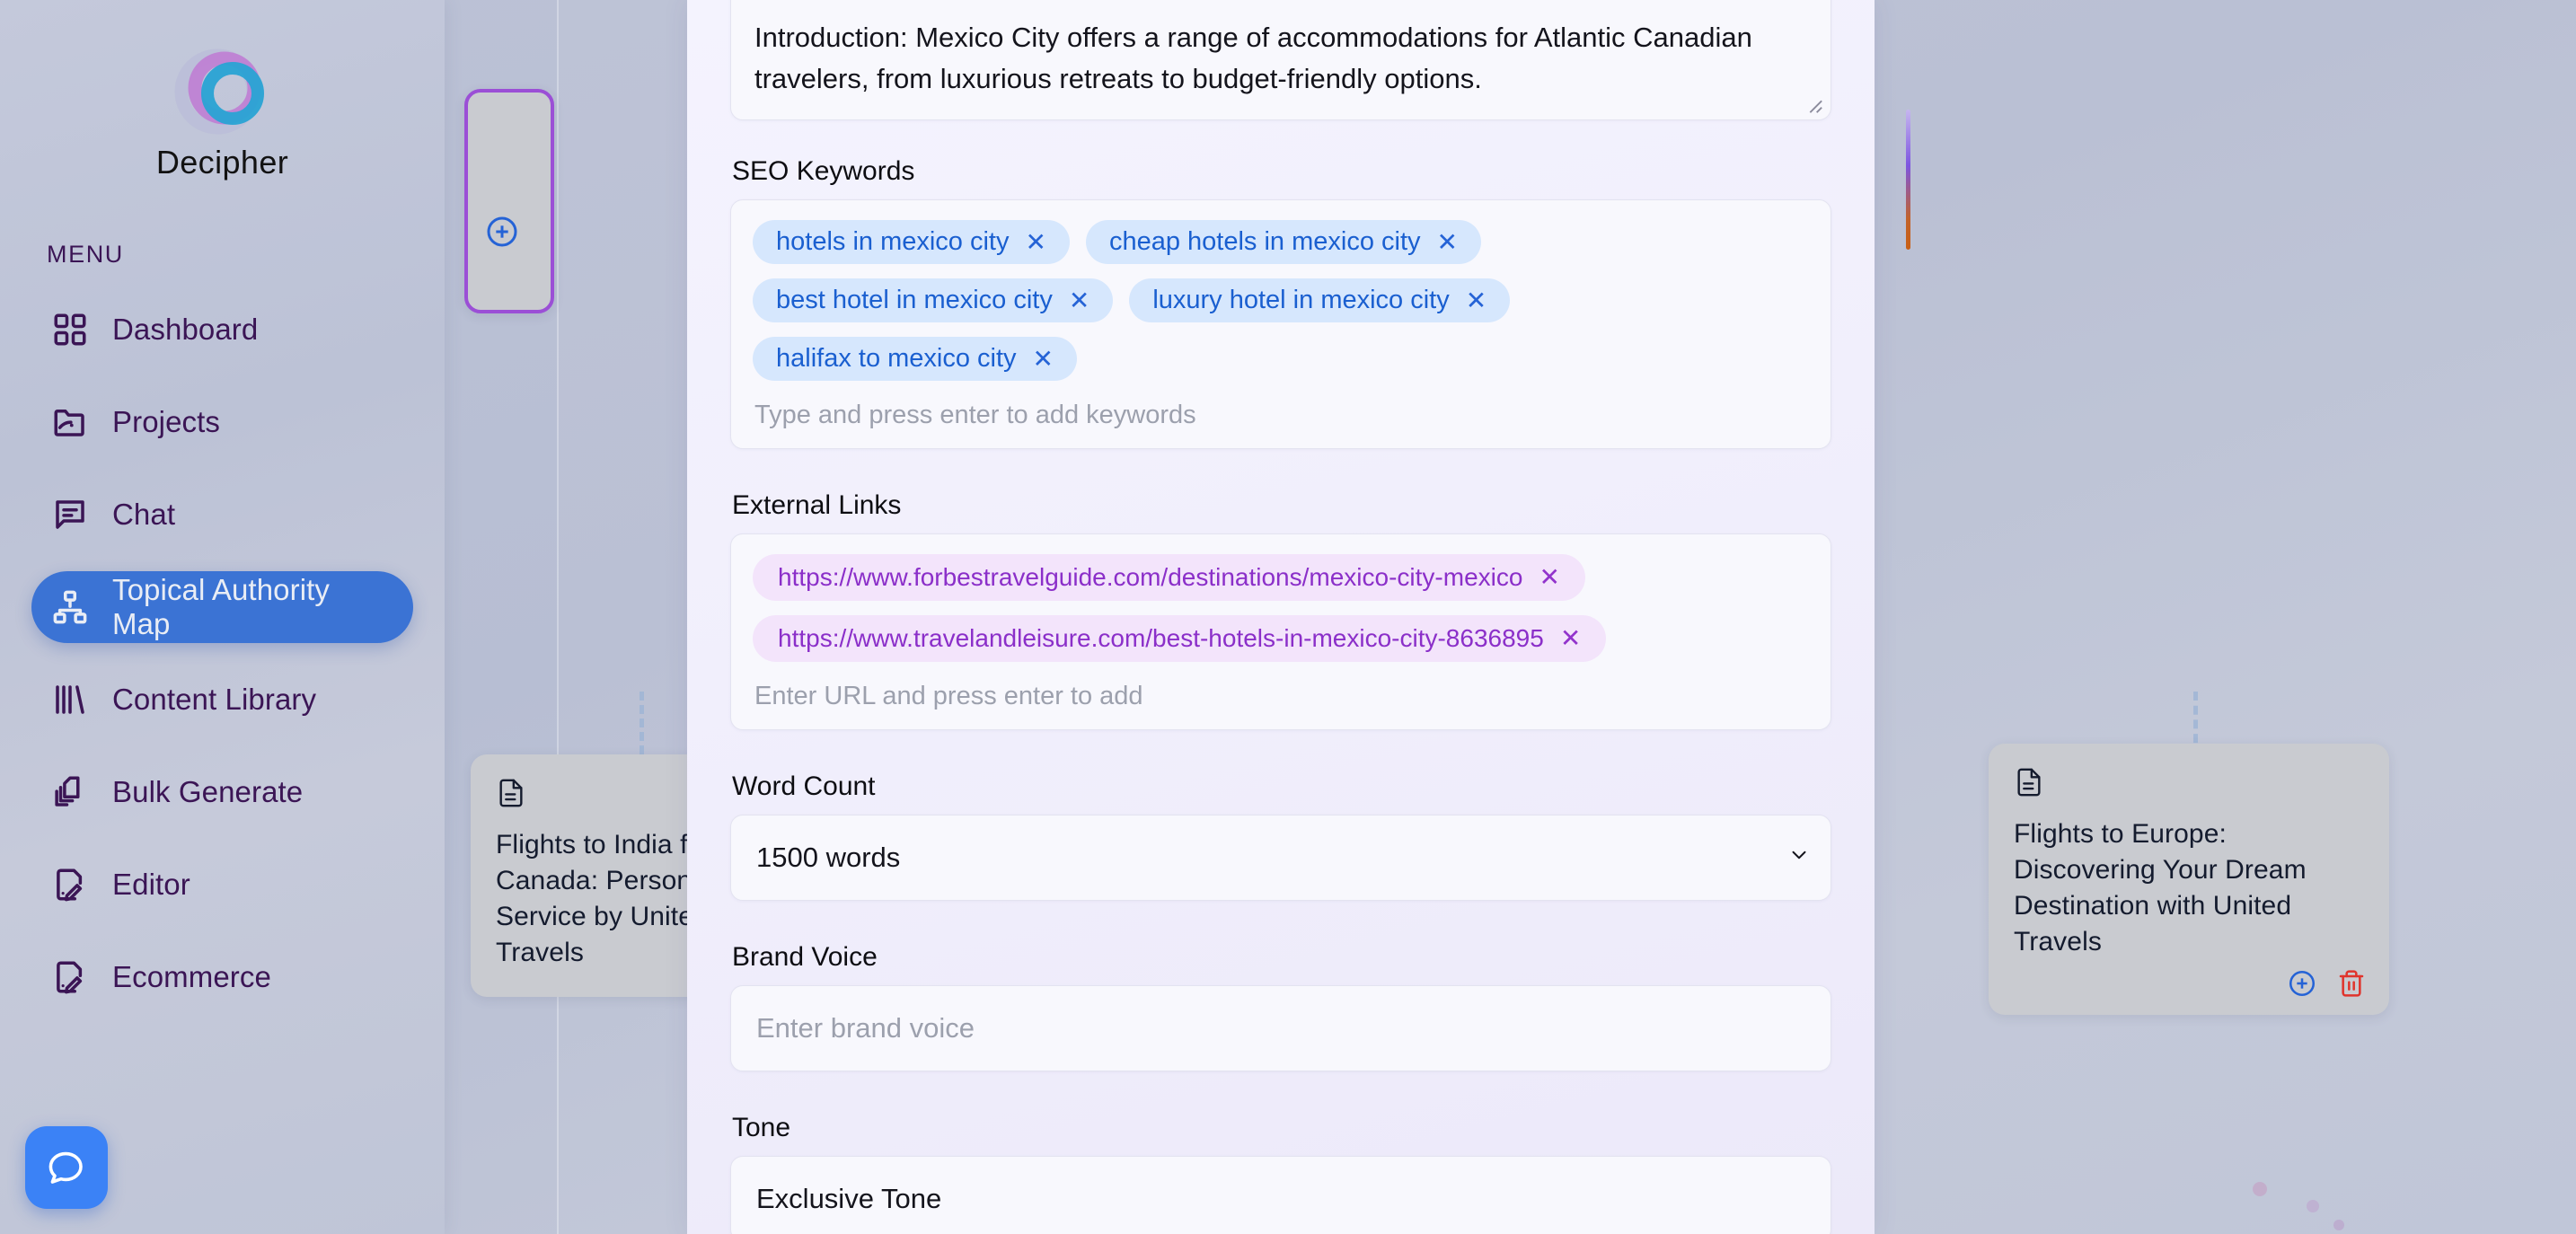 The width and height of the screenshot is (2576, 1234). I want to click on sitemap-icon, so click(70, 607).